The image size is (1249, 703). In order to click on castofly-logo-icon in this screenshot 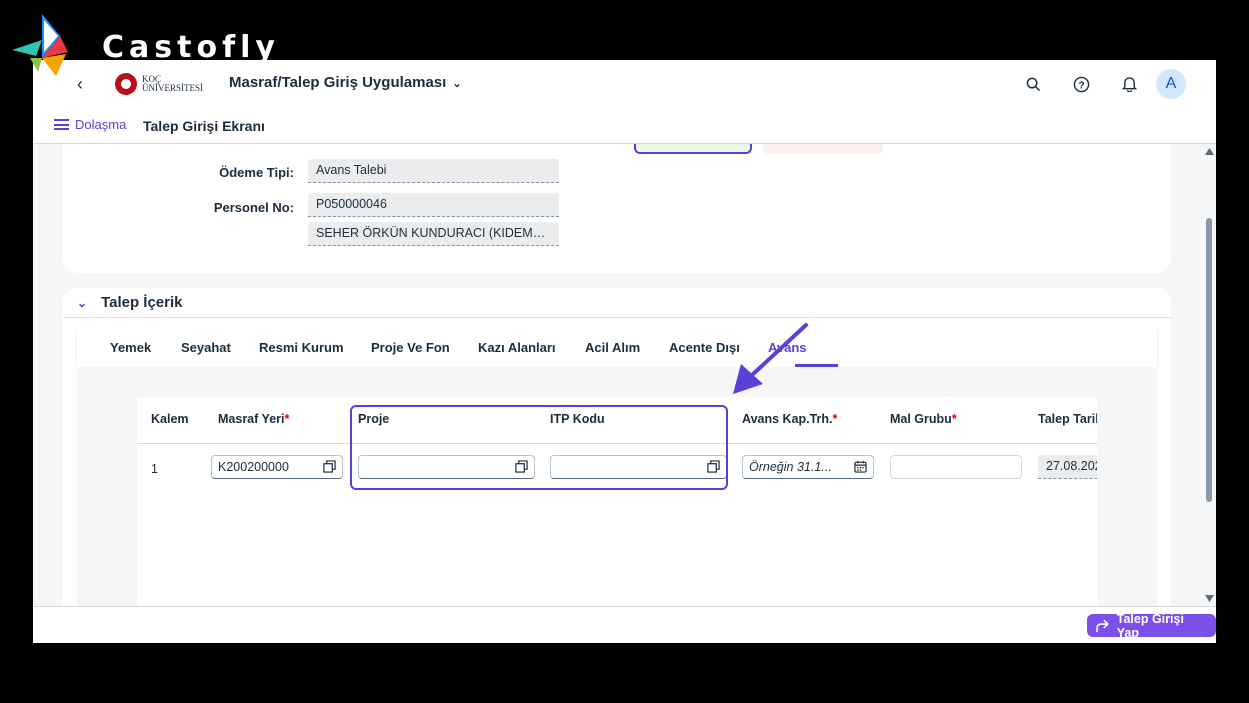, I will do `click(40, 45)`.